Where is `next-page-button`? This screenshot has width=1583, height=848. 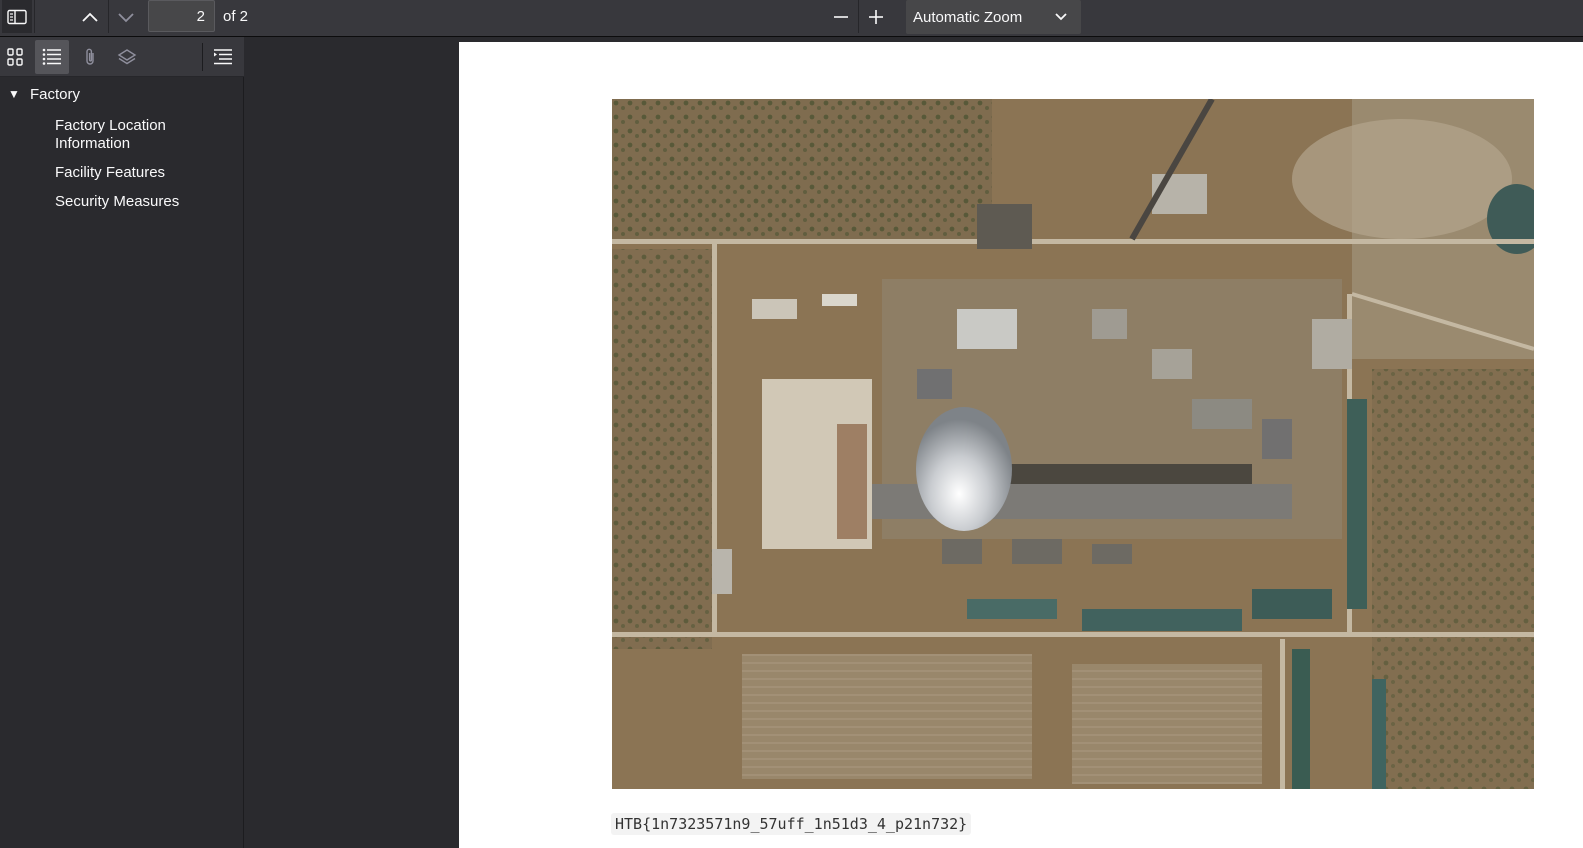 next-page-button is located at coordinates (126, 16).